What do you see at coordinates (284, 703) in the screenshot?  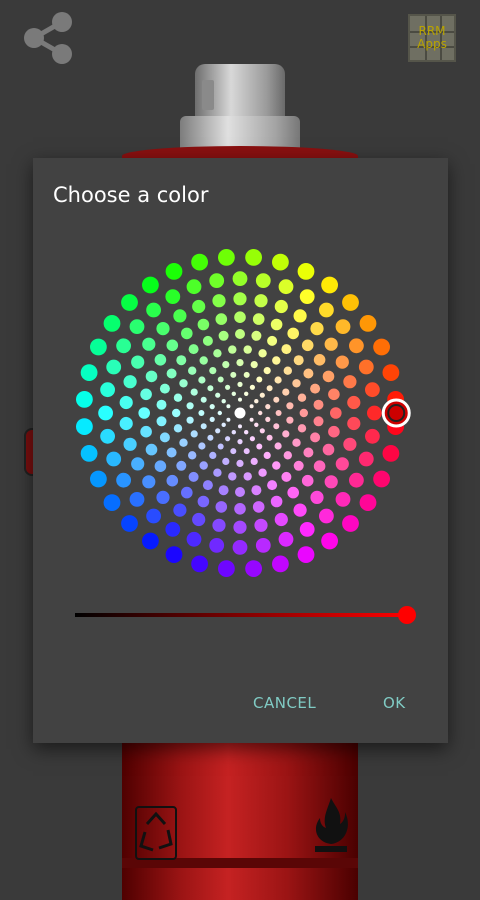 I see `cancel-button: CANCEL` at bounding box center [284, 703].